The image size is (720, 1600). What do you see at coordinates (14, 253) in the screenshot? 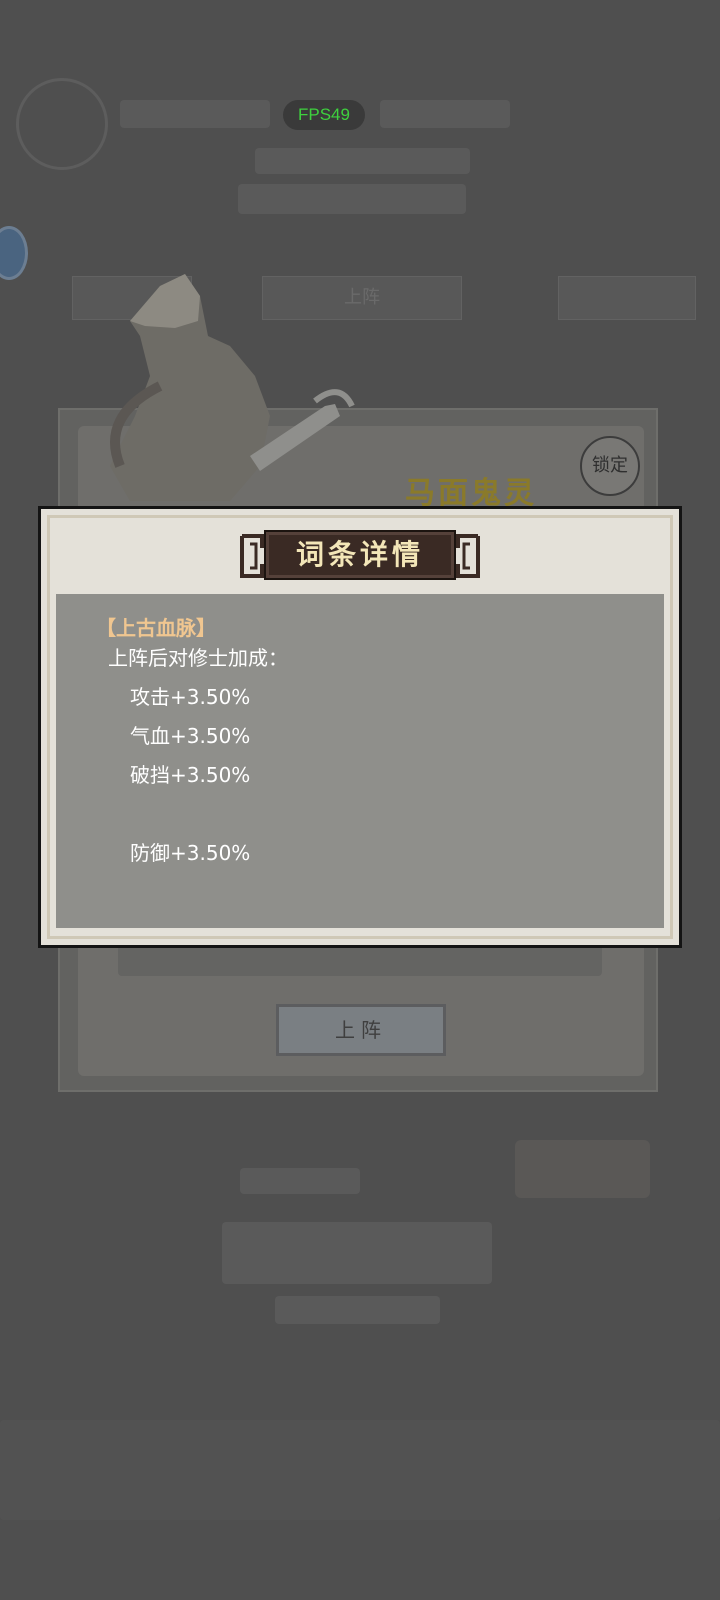
I see `side-event-badge` at bounding box center [14, 253].